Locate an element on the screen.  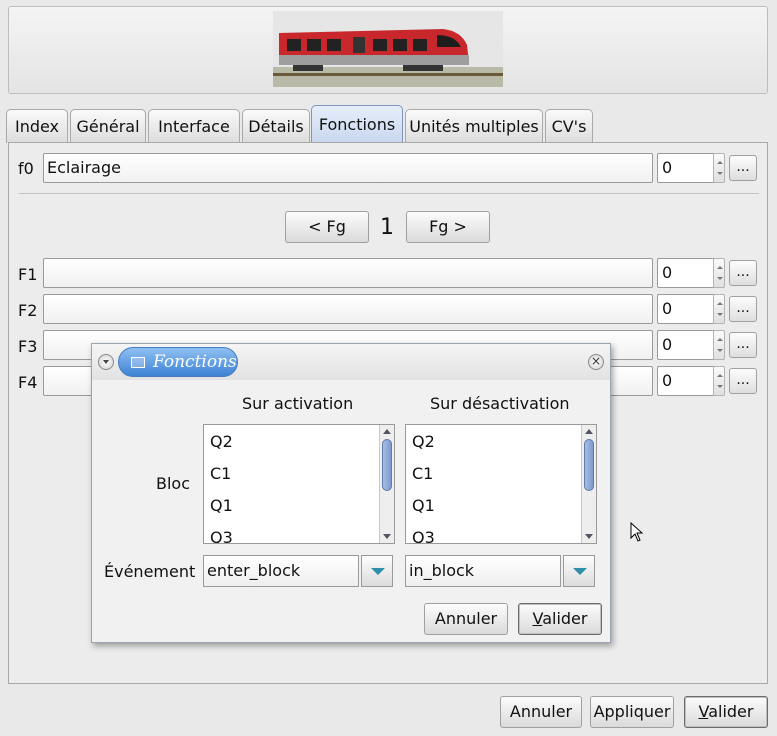
deactivation-header: Sur désactivation is located at coordinates (500, 403).